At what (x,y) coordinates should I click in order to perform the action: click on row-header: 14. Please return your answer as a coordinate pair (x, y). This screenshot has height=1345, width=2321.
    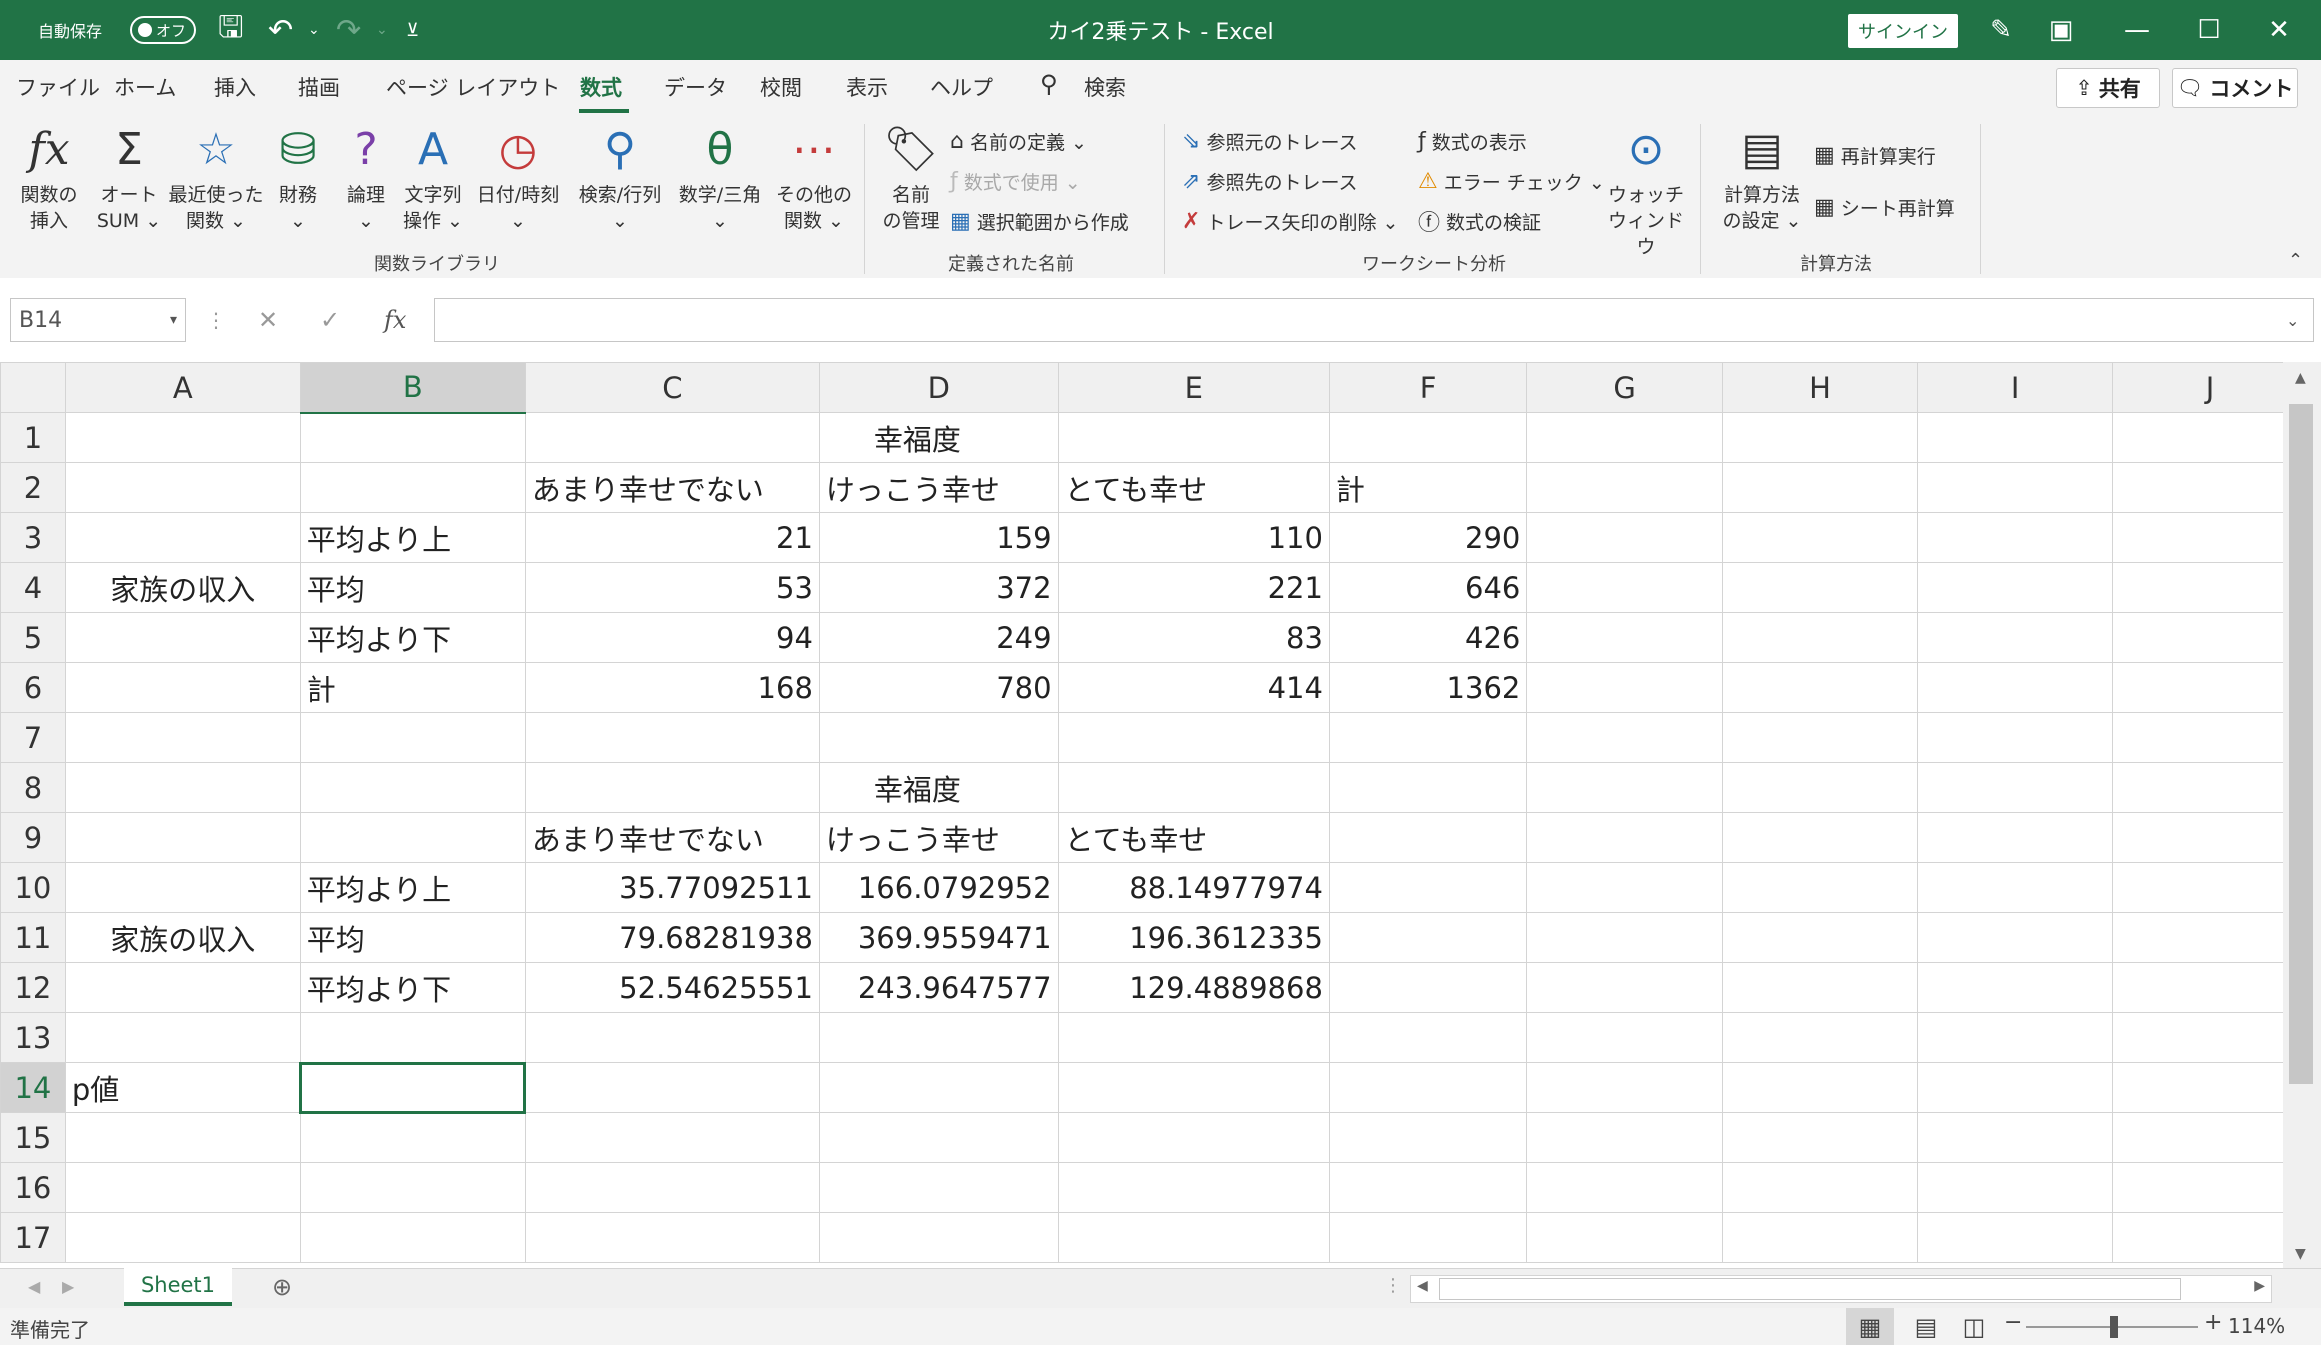
    Looking at the image, I should click on (33, 1087).